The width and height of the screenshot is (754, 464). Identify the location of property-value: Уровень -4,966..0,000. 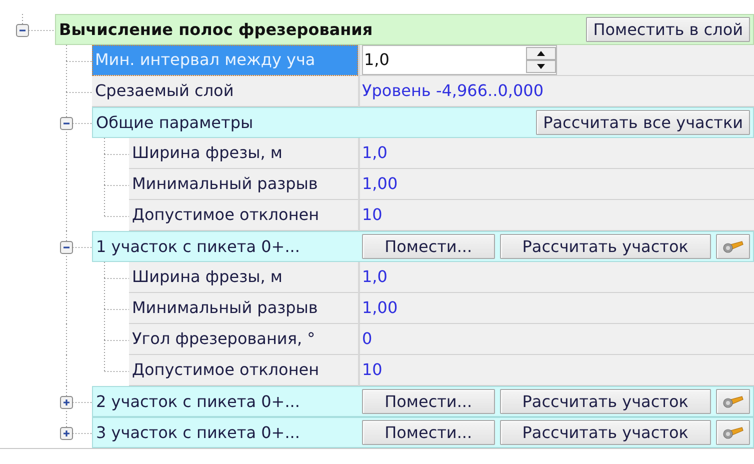
(453, 91).